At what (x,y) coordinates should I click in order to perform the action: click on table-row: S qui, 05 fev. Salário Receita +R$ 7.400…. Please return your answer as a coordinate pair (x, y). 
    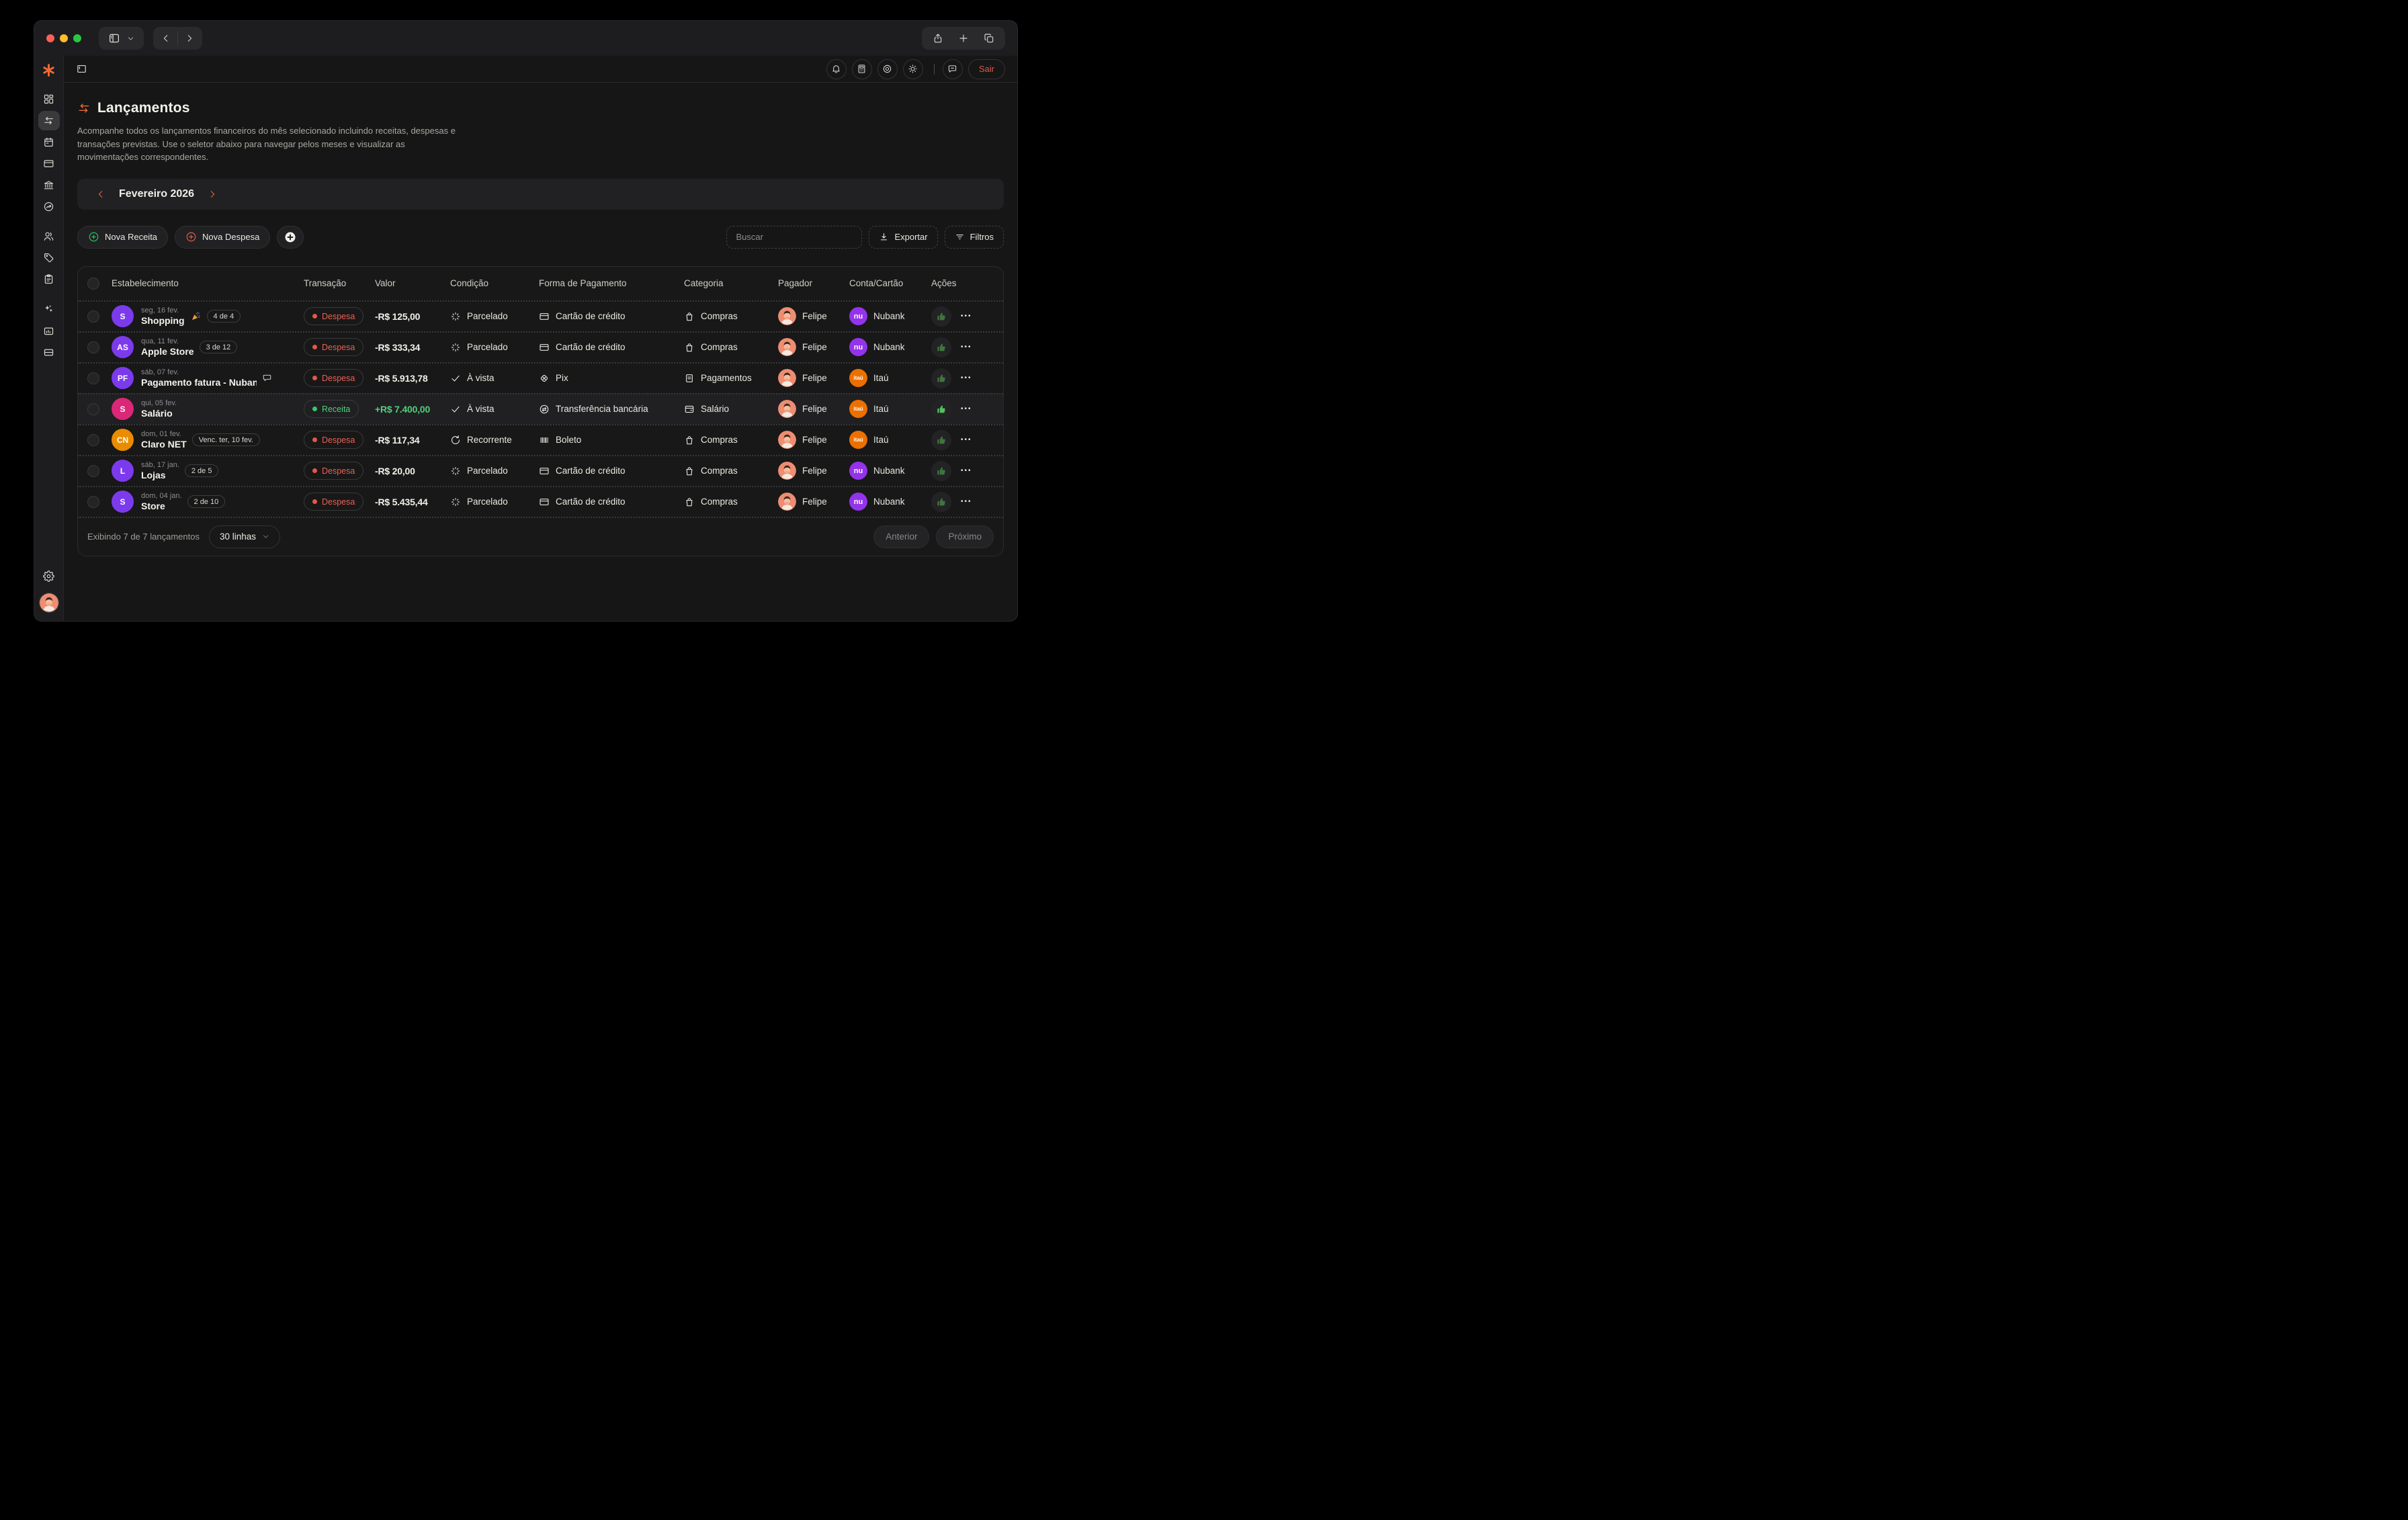
    Looking at the image, I should click on (540, 408).